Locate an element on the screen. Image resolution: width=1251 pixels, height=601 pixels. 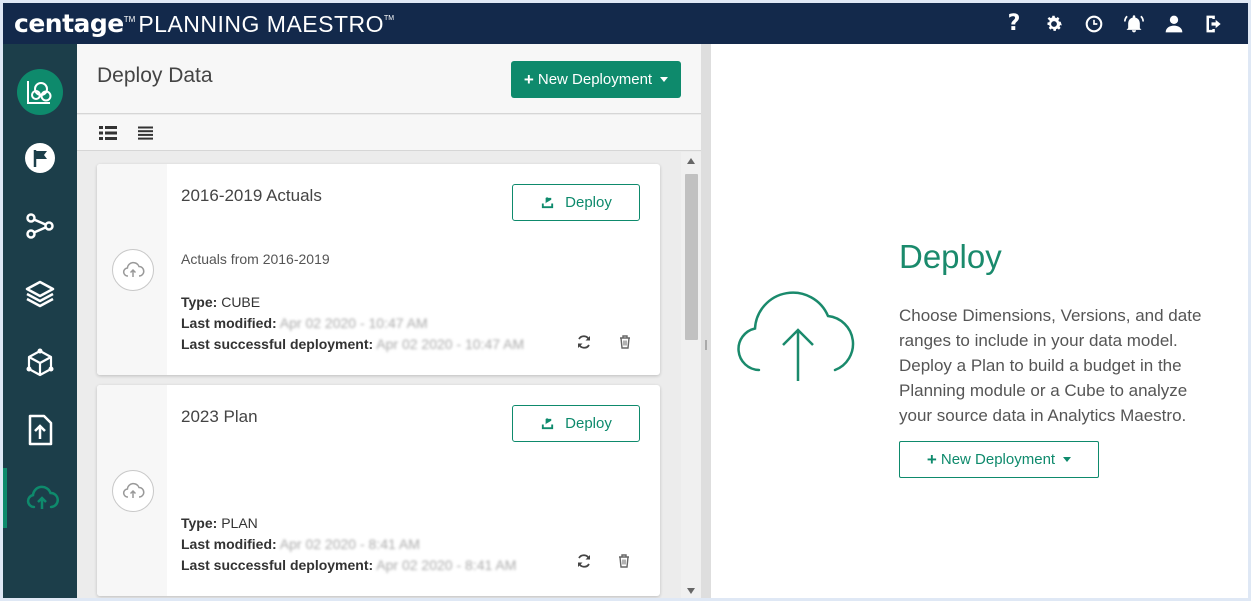
last-deployment-value: Apr 02 2020 - 8:41 AM is located at coordinates (446, 565).